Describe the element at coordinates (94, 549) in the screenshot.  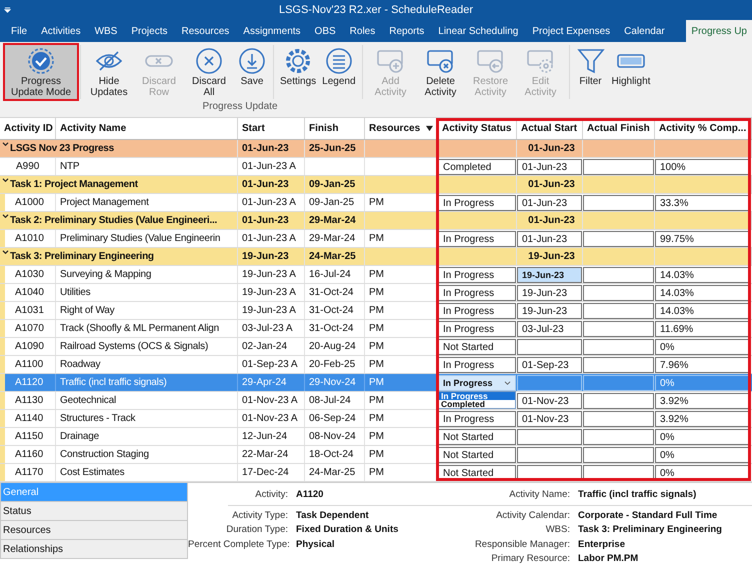
I see `detail-tab: Relationships` at that location.